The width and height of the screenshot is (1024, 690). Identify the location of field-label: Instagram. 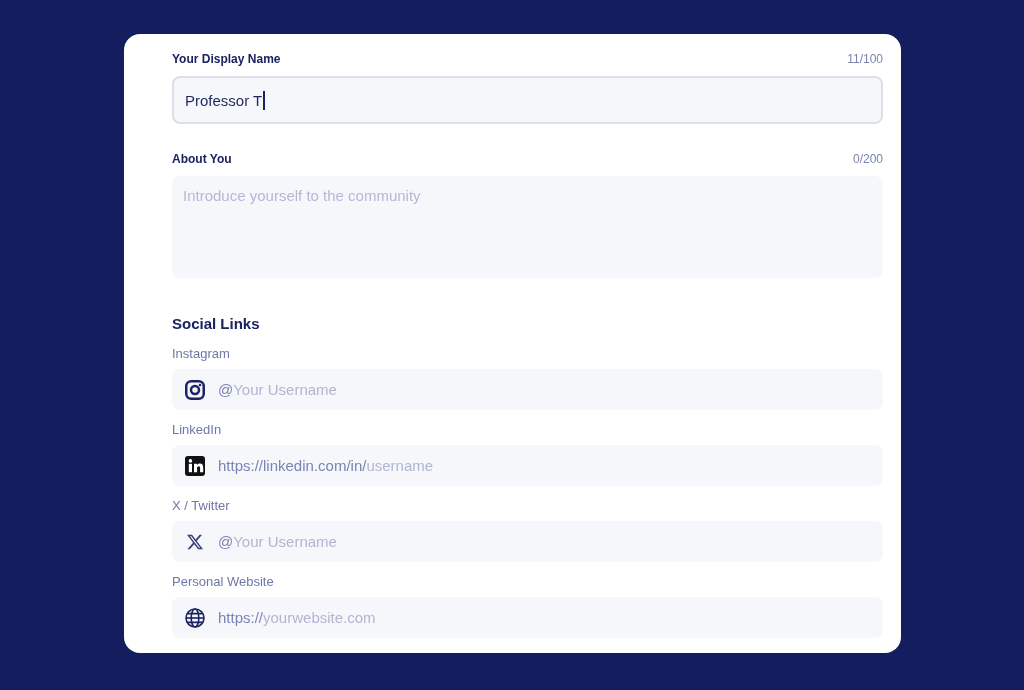
(201, 354).